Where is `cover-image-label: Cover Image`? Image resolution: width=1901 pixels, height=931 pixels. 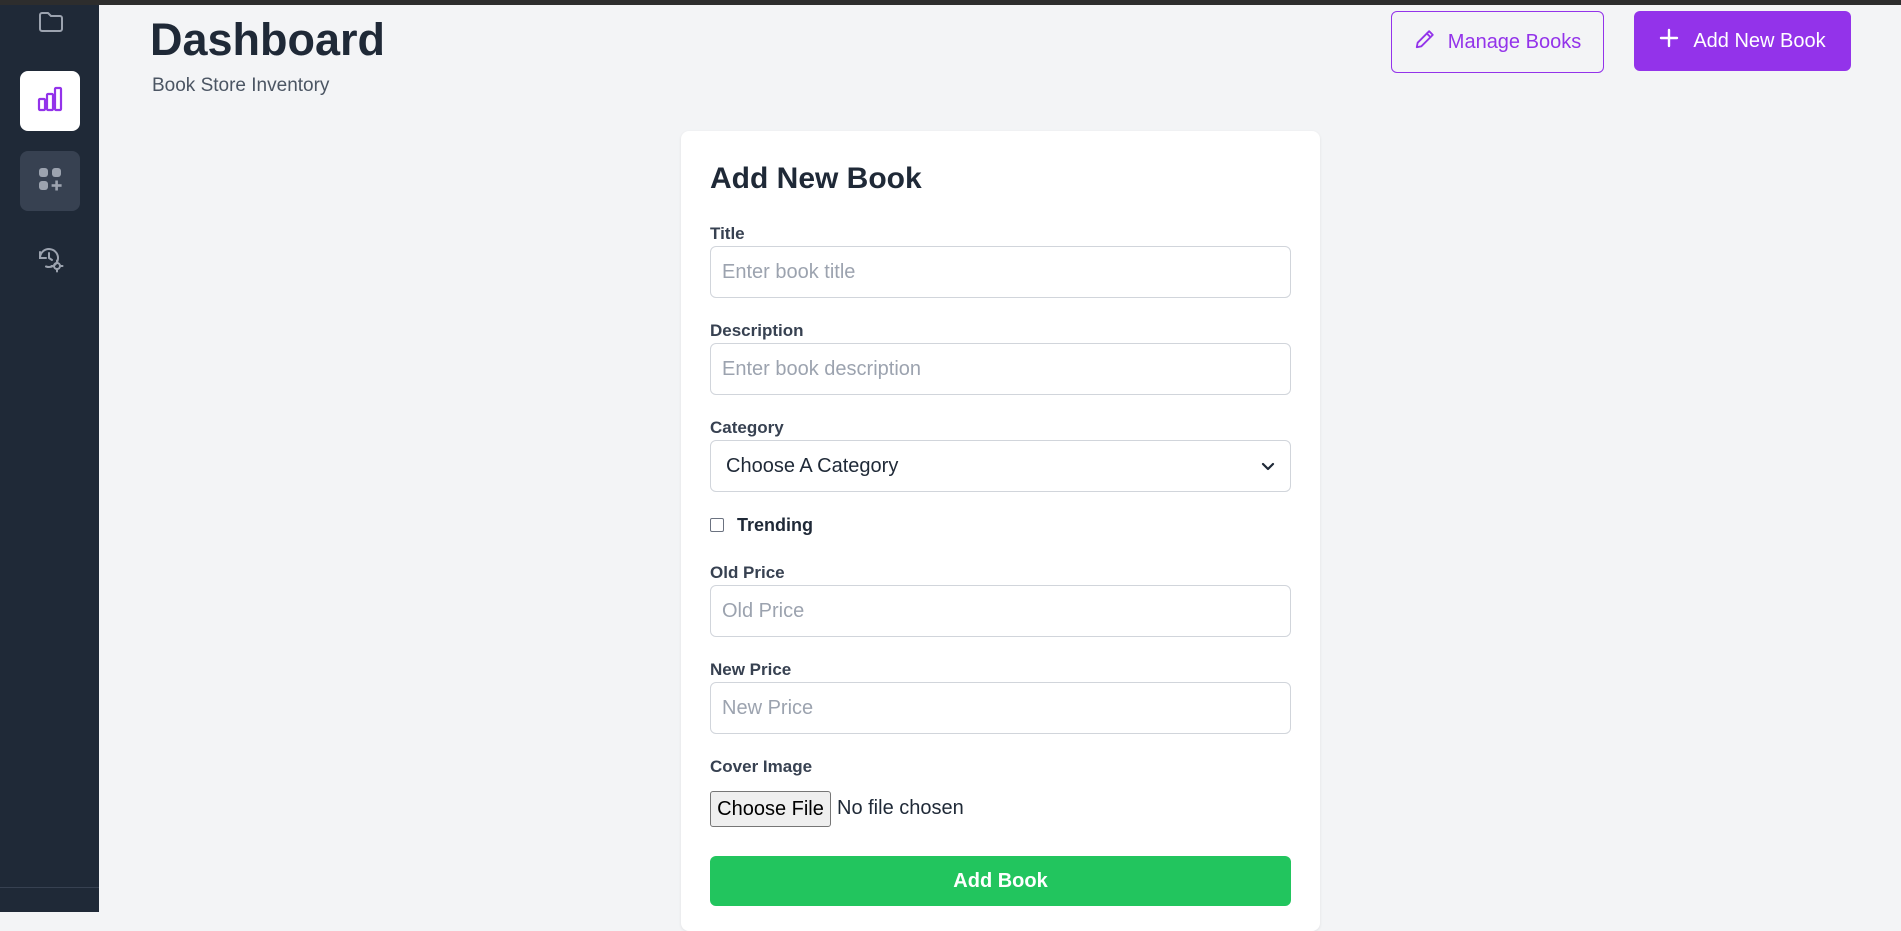 cover-image-label: Cover Image is located at coordinates (761, 766).